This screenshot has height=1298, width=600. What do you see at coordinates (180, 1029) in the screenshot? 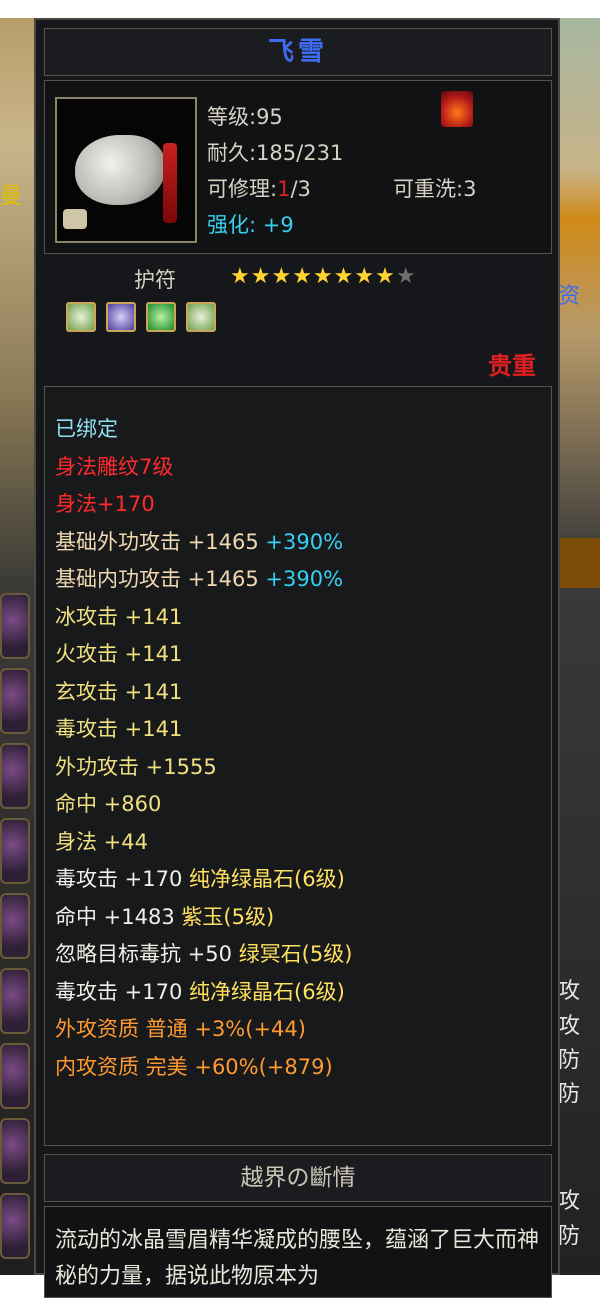
I see `property-line: 外攻资质 普通 +3%(+44)` at bounding box center [180, 1029].